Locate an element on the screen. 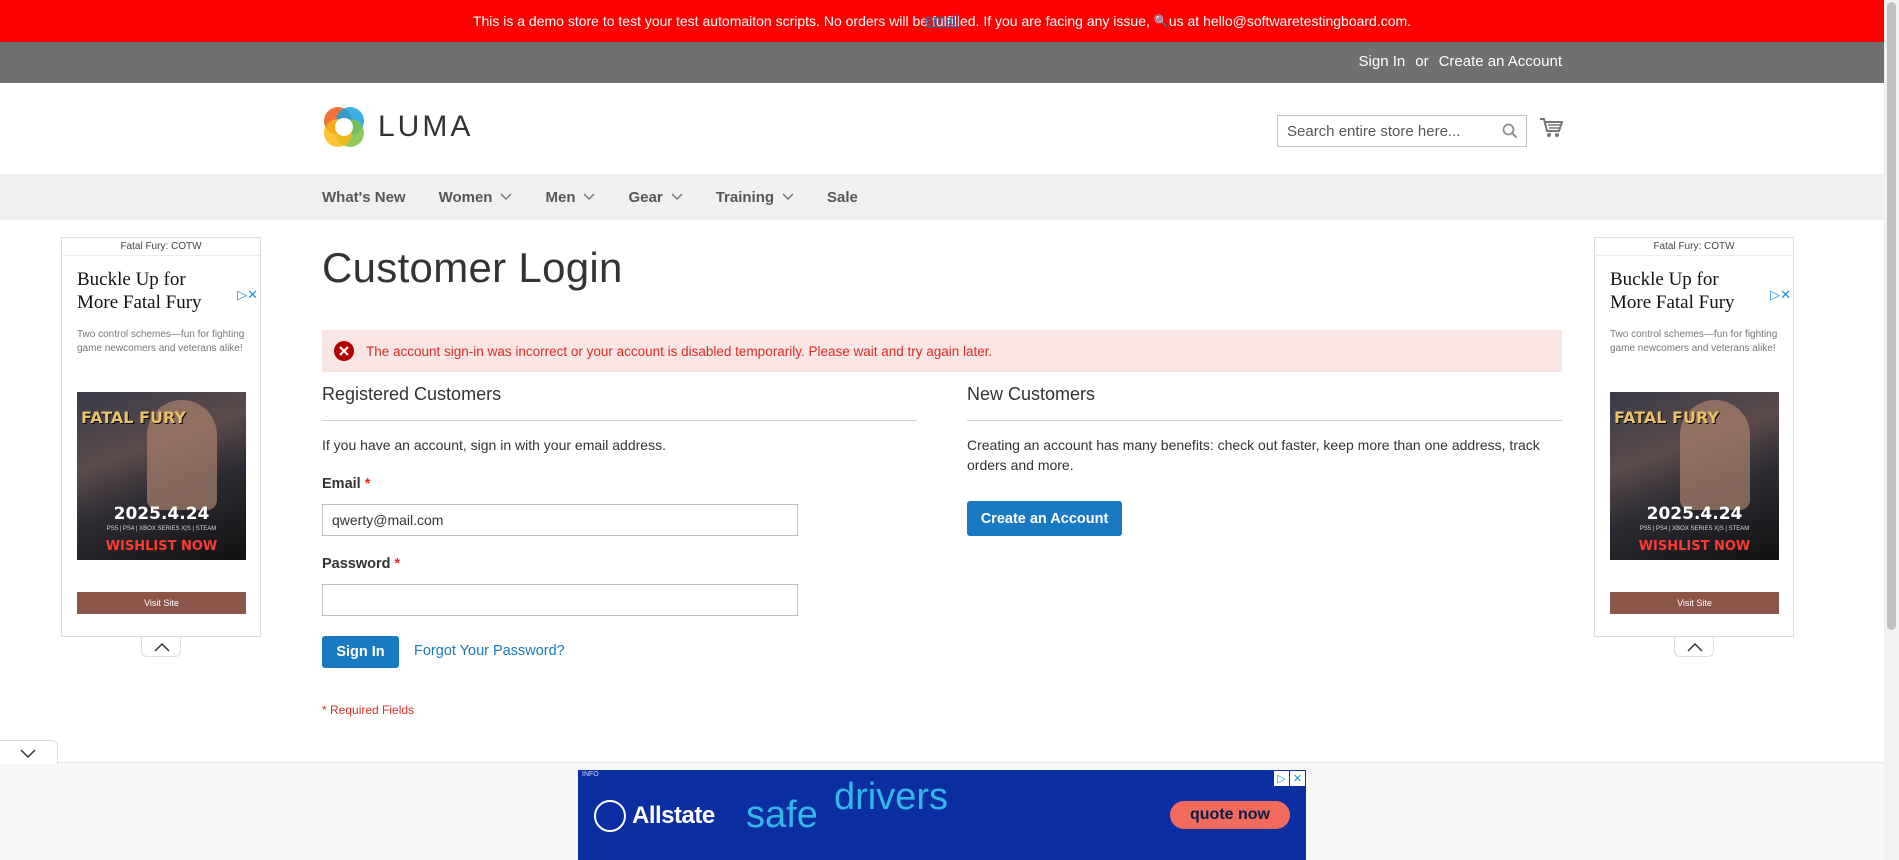  close-icon: ✕ is located at coordinates (1297, 778).